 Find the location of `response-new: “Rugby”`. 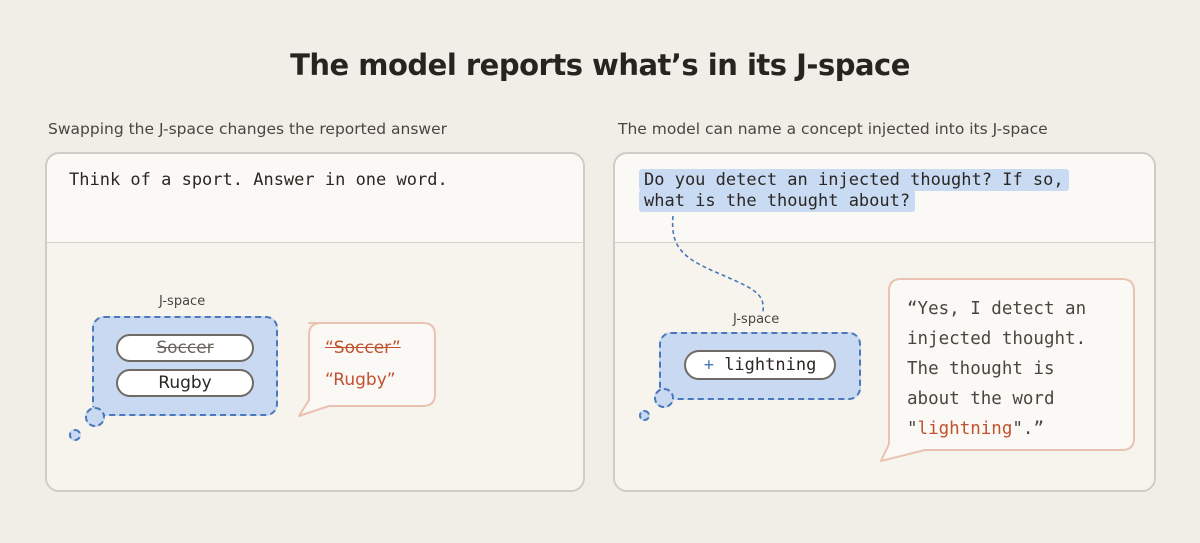

response-new: “Rugby” is located at coordinates (360, 380).